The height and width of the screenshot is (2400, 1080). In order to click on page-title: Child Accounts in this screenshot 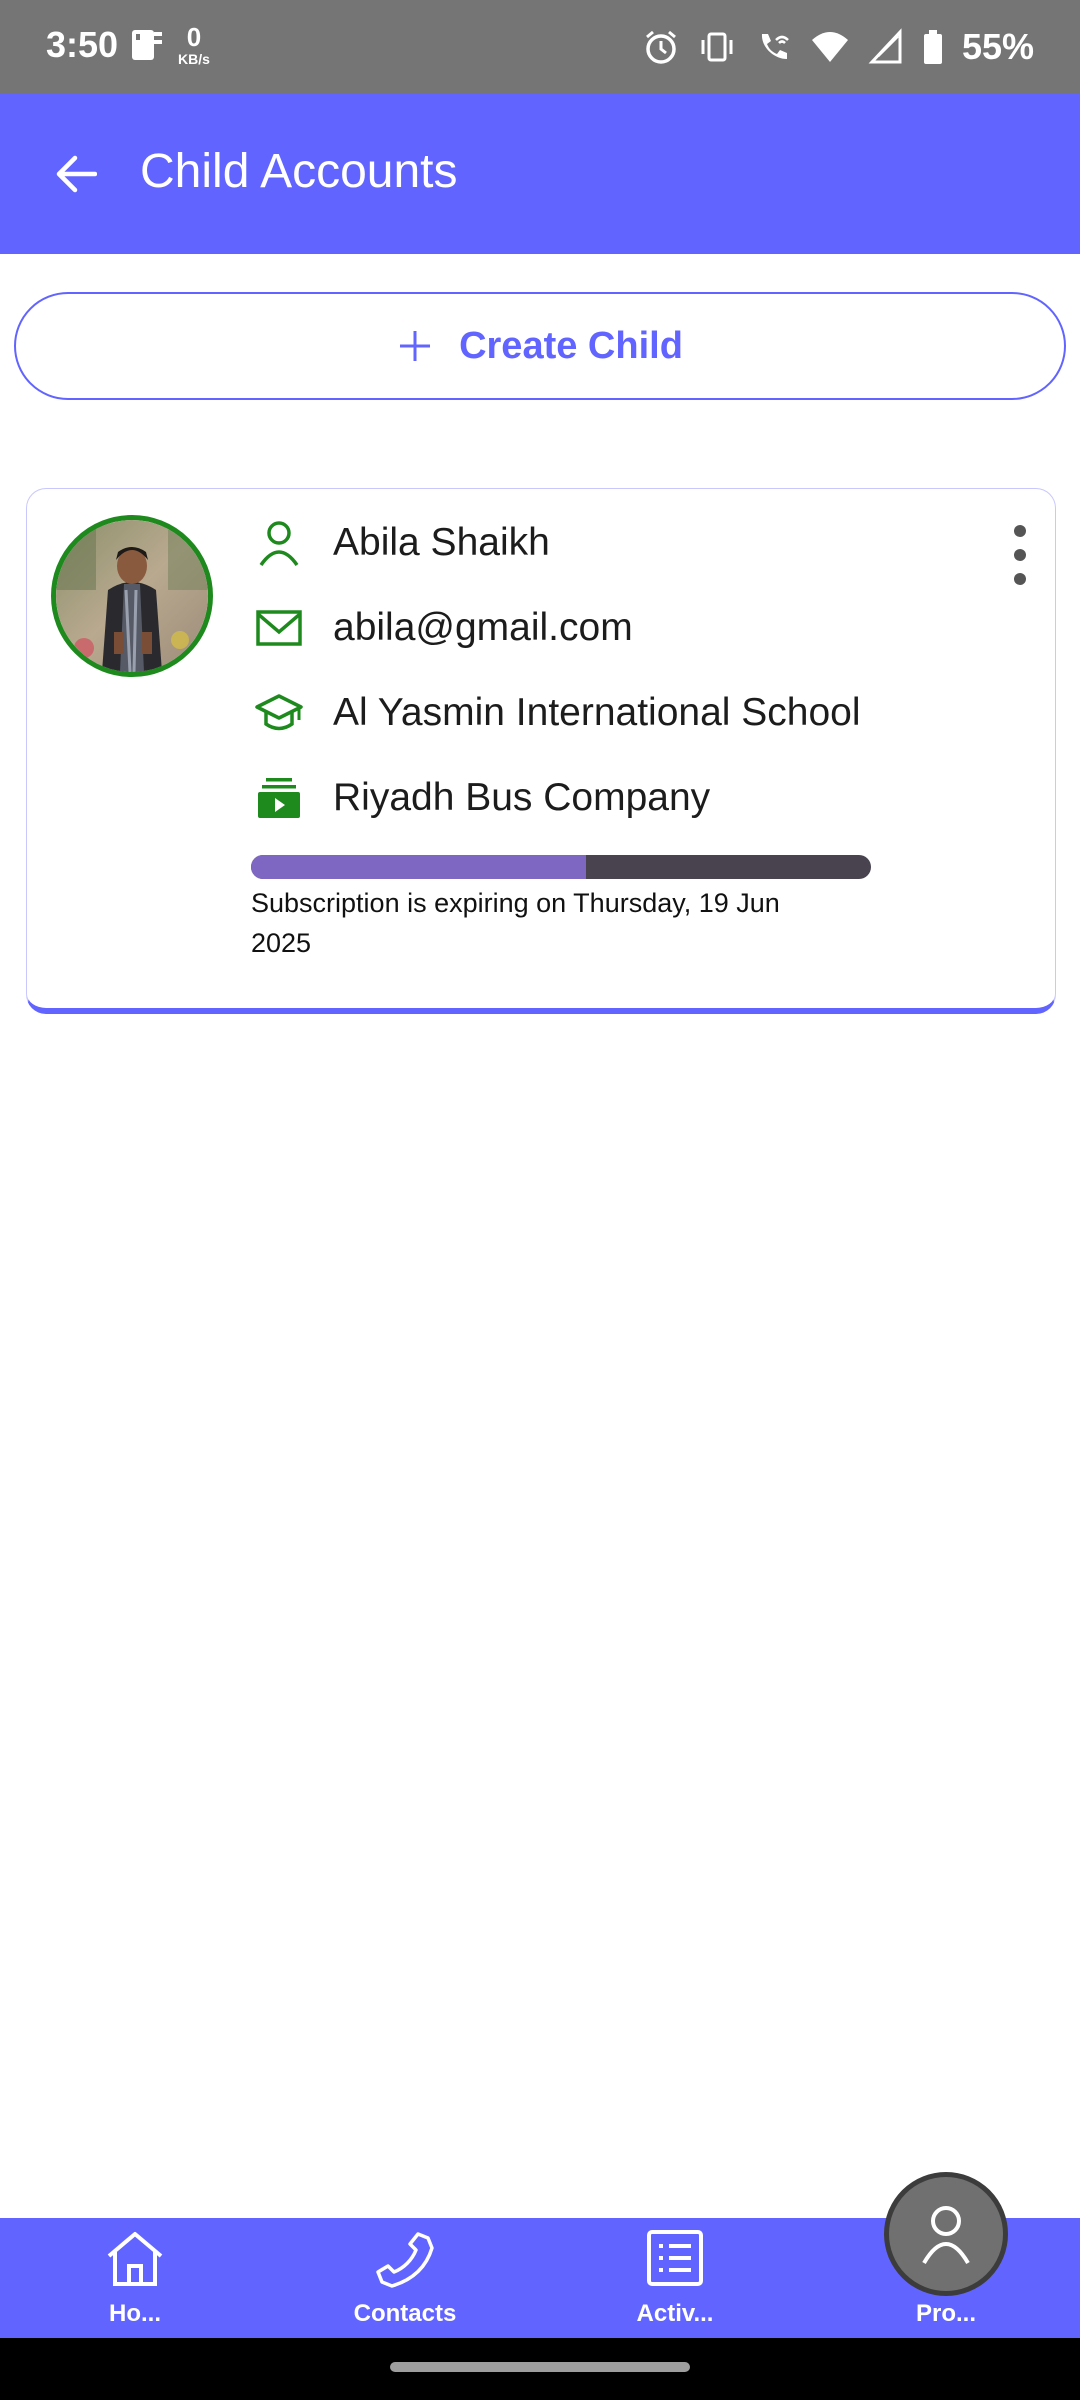, I will do `click(299, 171)`.